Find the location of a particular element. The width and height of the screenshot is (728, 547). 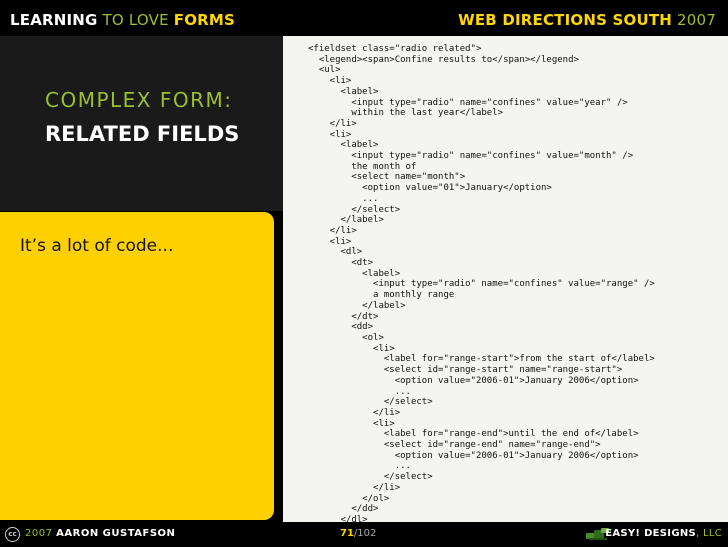

page-current: 71 is located at coordinates (347, 533).